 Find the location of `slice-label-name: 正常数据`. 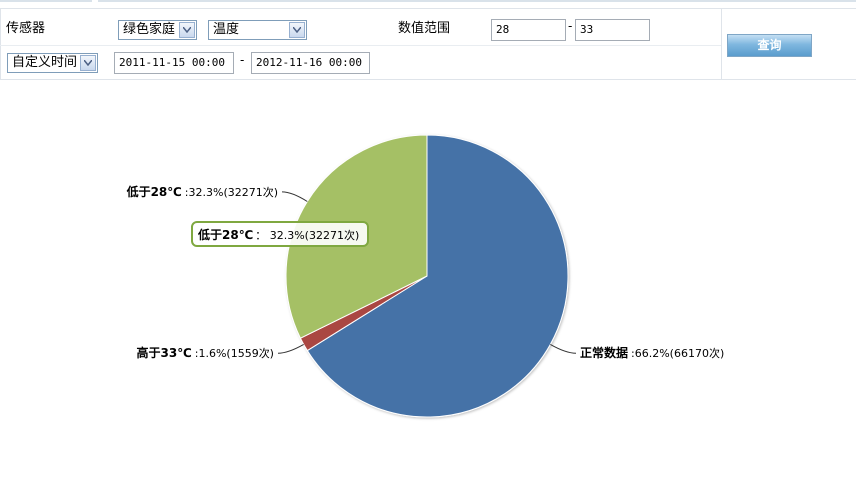

slice-label-name: 正常数据 is located at coordinates (604, 352).